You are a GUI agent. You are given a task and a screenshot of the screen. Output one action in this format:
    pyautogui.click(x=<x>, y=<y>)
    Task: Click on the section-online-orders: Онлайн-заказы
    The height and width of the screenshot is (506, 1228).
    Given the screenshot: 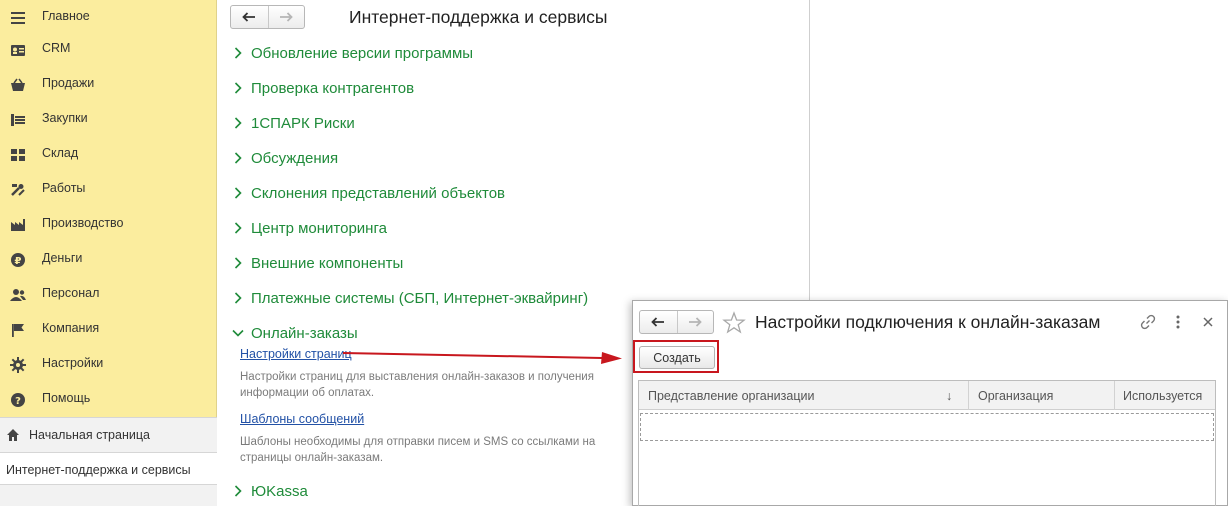 What is the action you would take?
    pyautogui.click(x=295, y=333)
    